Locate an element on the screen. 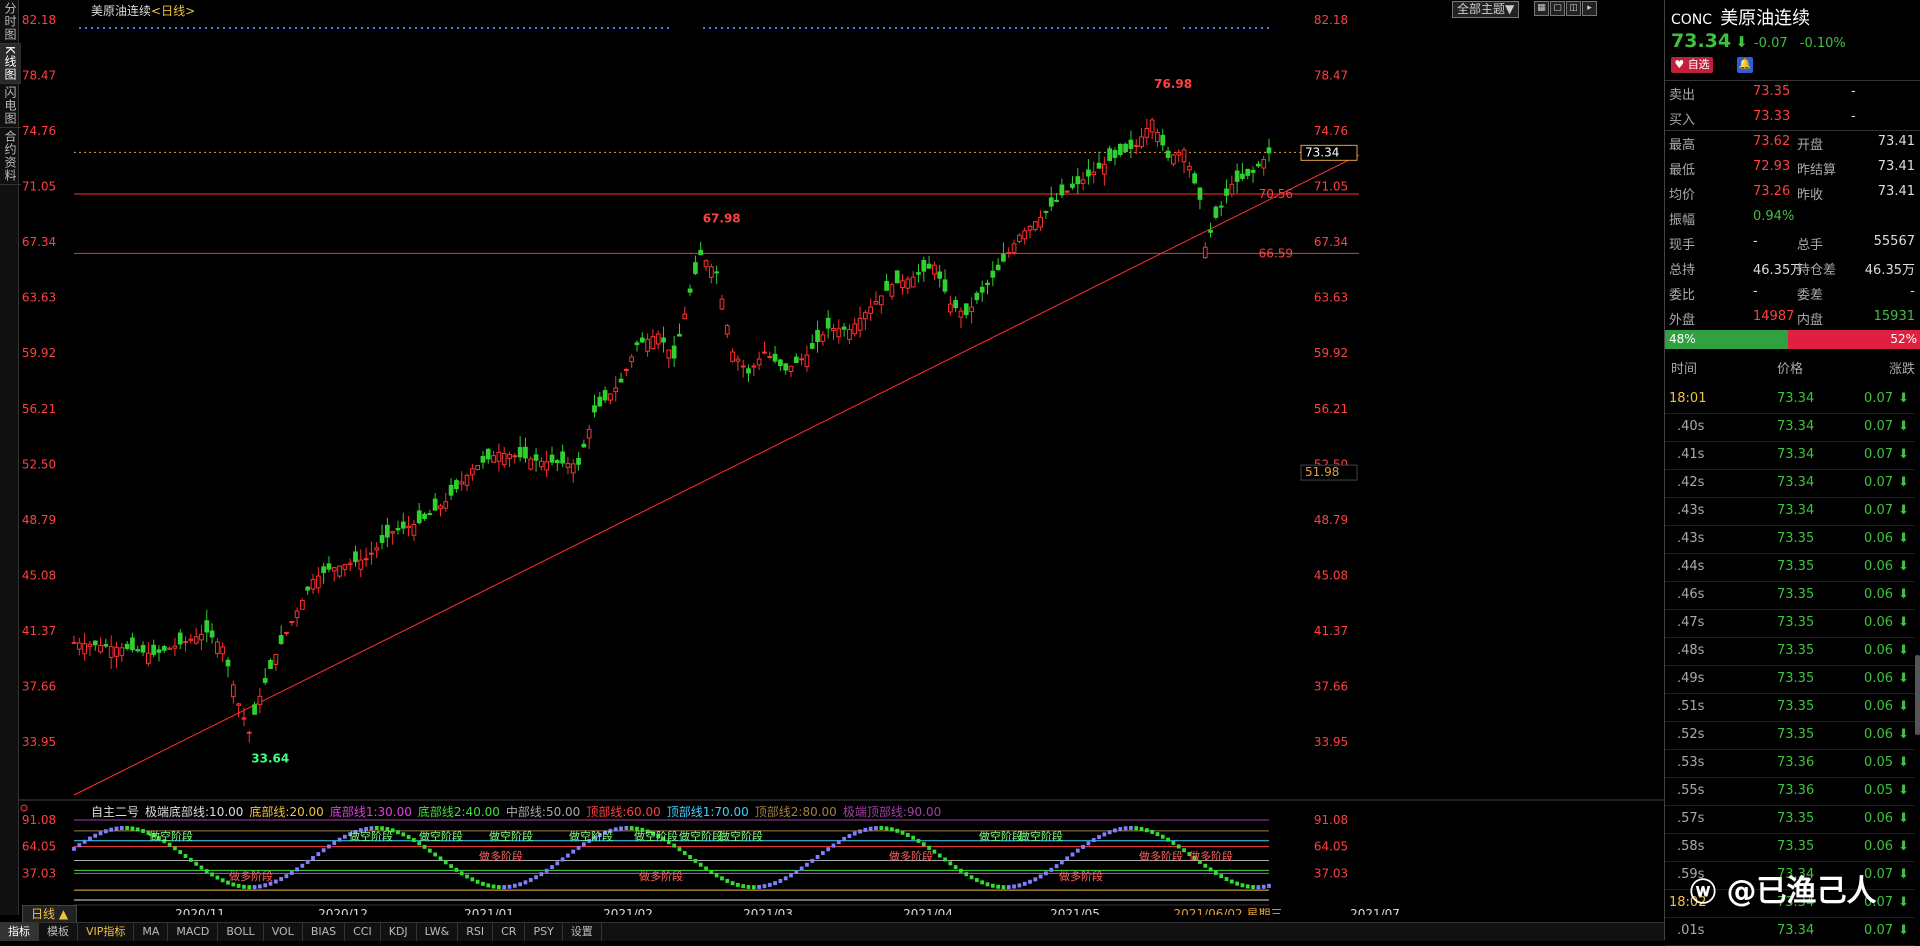 This screenshot has height=946, width=1920. panel-toggle-icon: ▸ is located at coordinates (1589, 8).